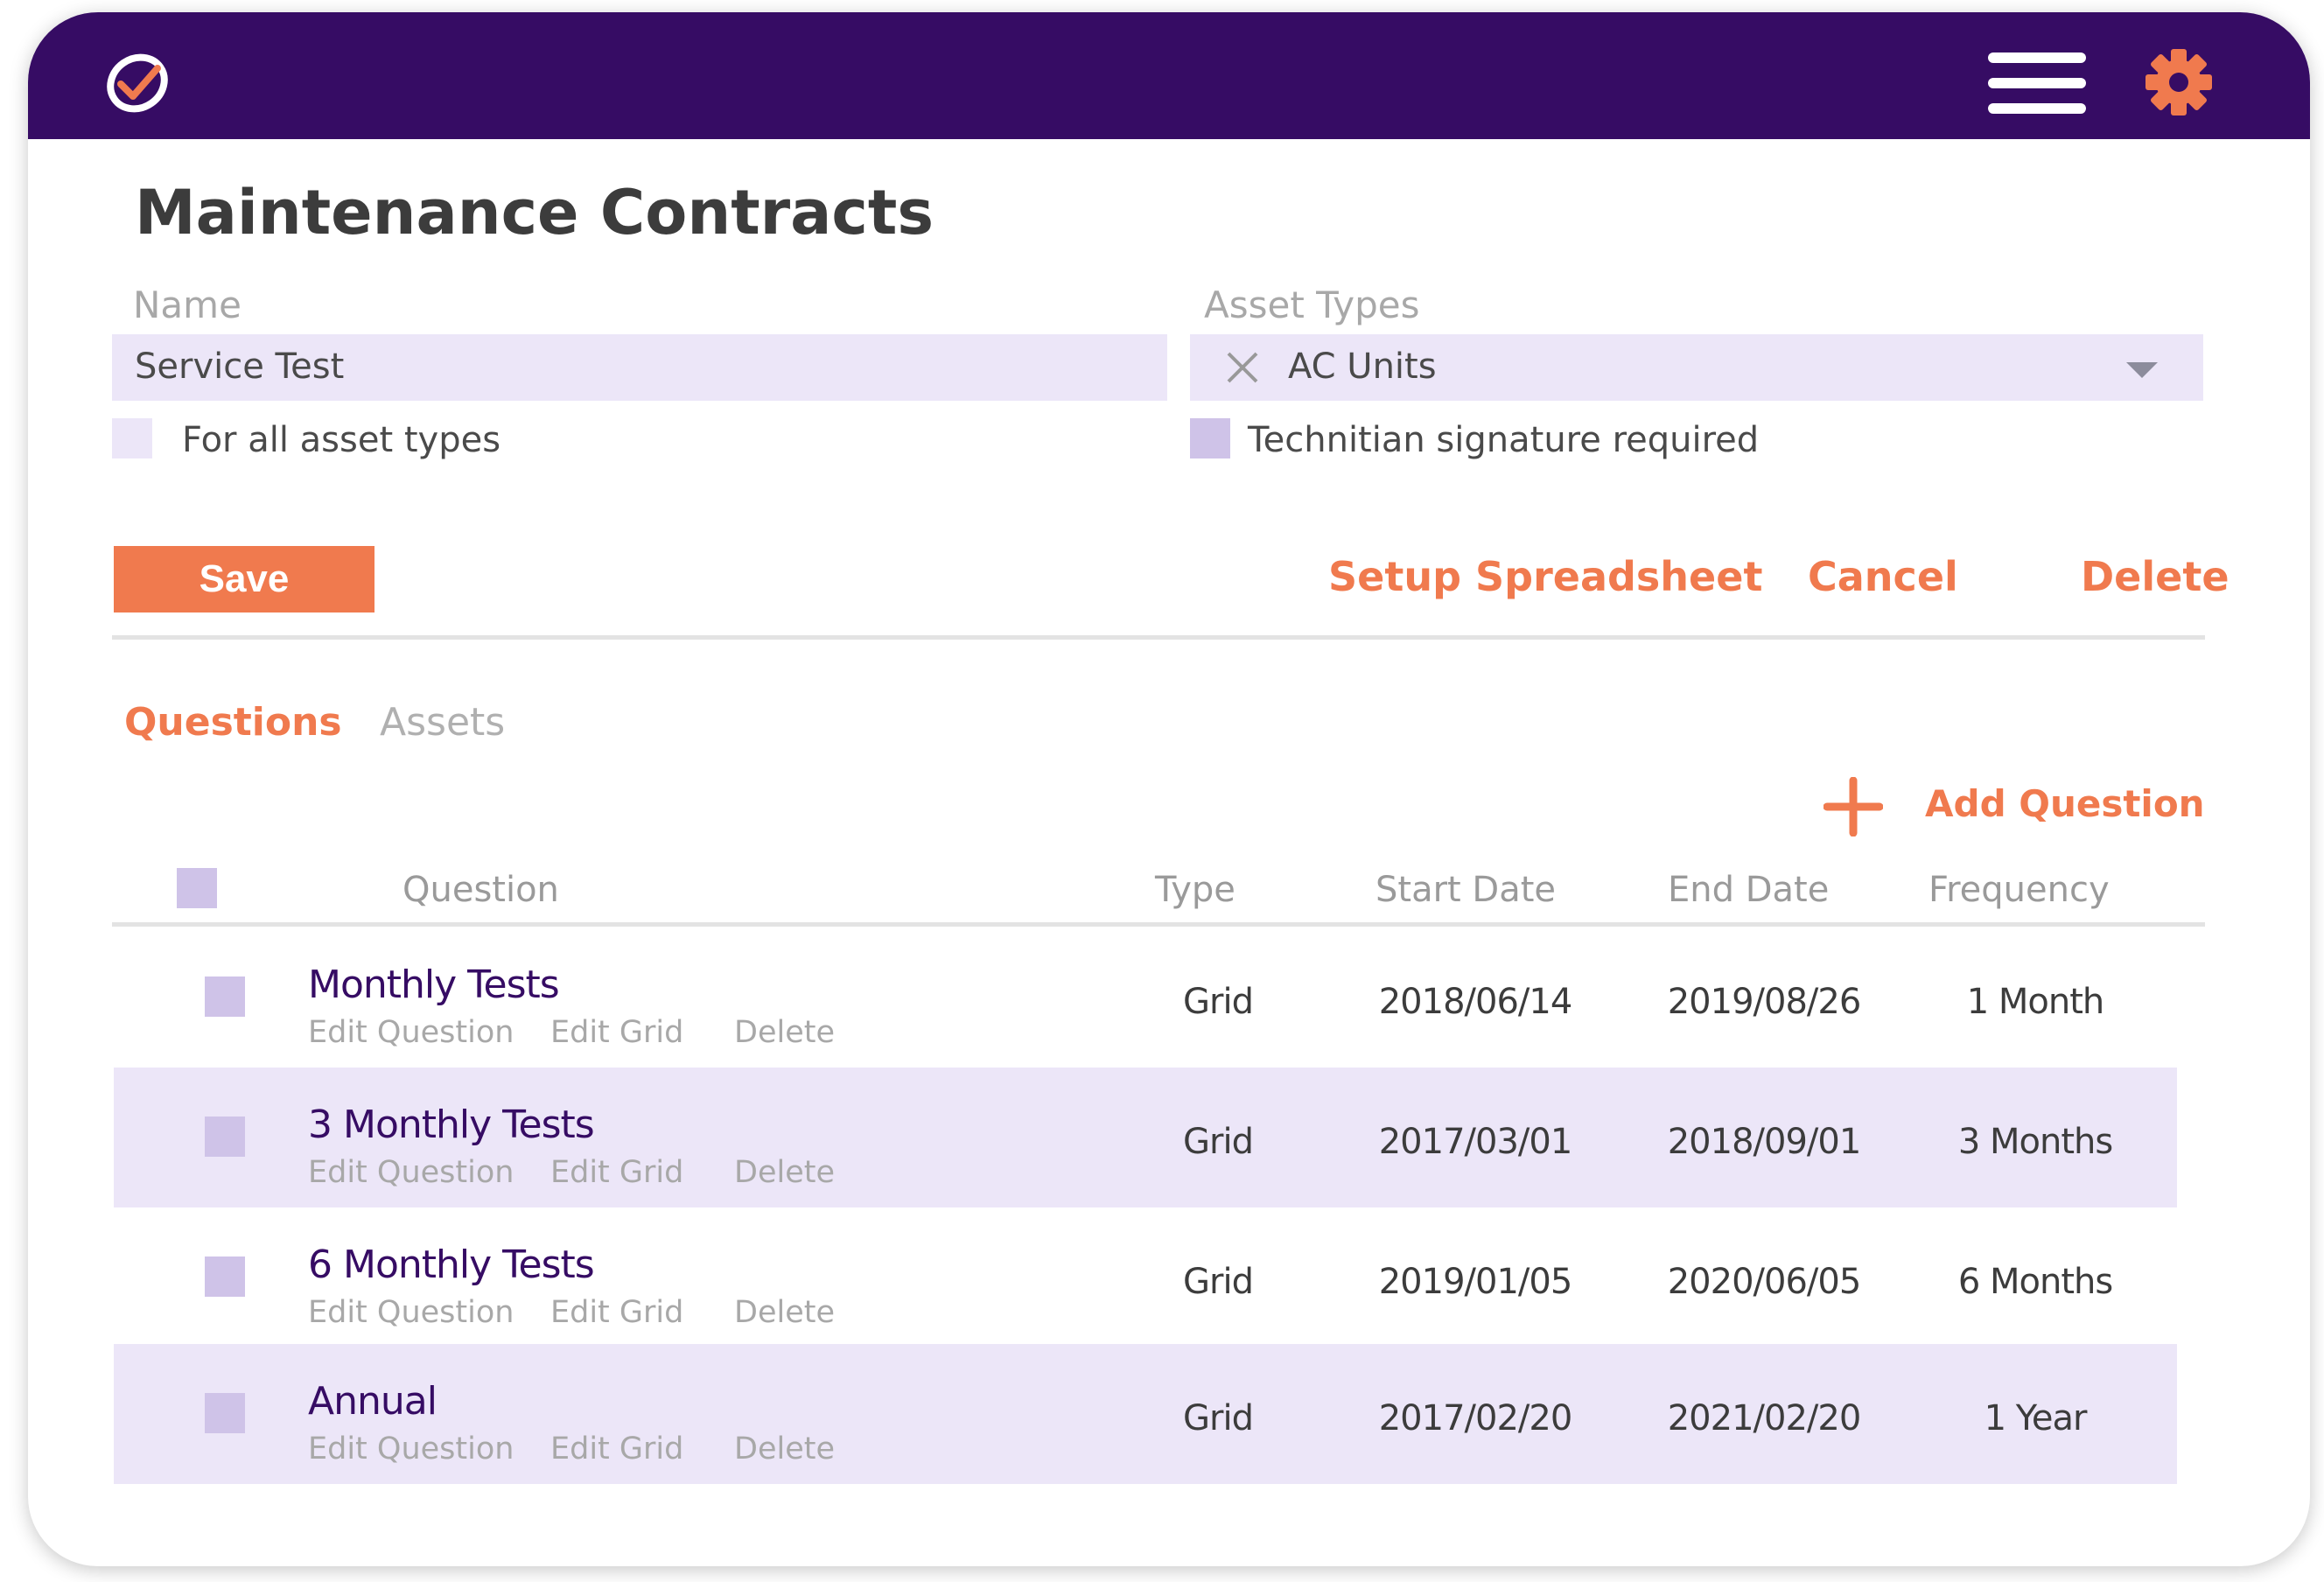 This screenshot has height=1582, width=2324. What do you see at coordinates (1475, 1142) in the screenshot?
I see `start-date-cell: 2017/03/01` at bounding box center [1475, 1142].